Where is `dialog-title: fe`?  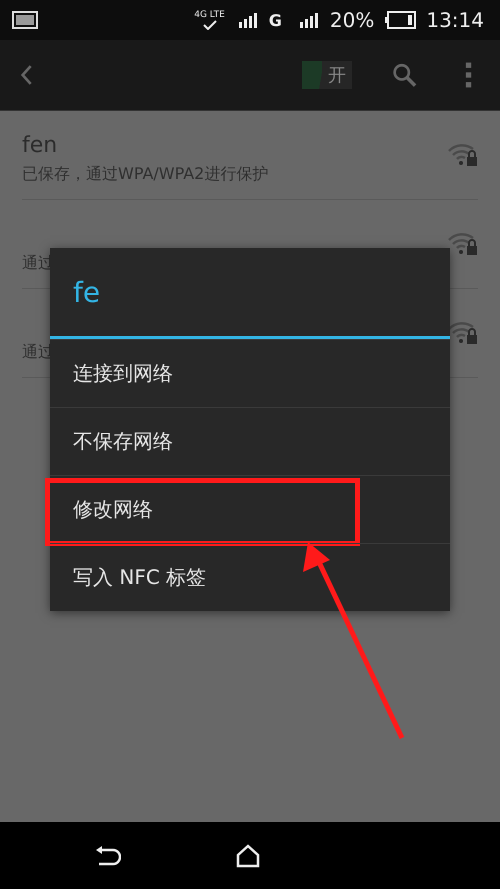 dialog-title: fe is located at coordinates (86, 292).